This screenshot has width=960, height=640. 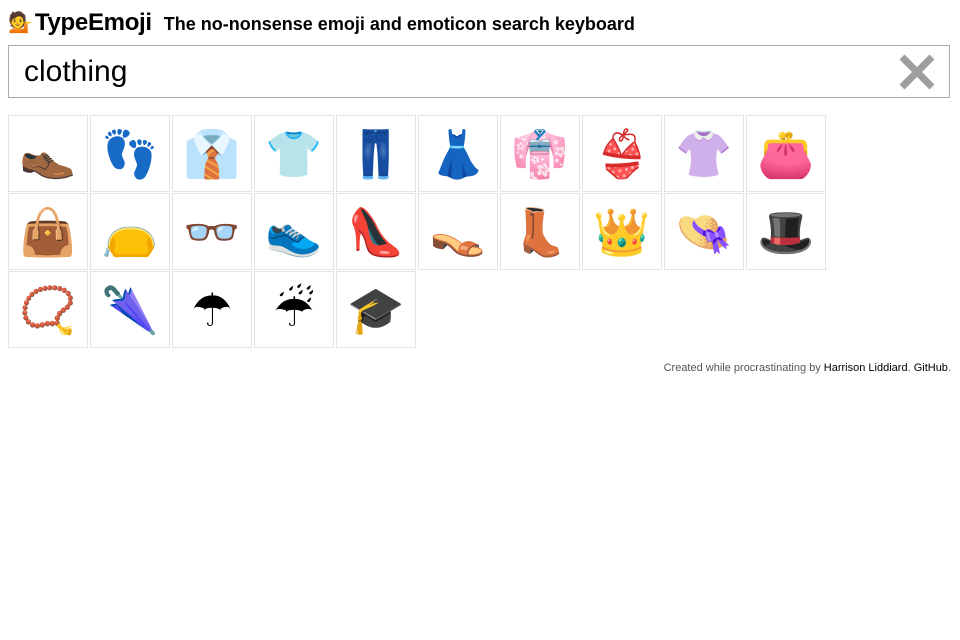 I want to click on emoji-result-pouch: 👝, so click(x=130, y=231).